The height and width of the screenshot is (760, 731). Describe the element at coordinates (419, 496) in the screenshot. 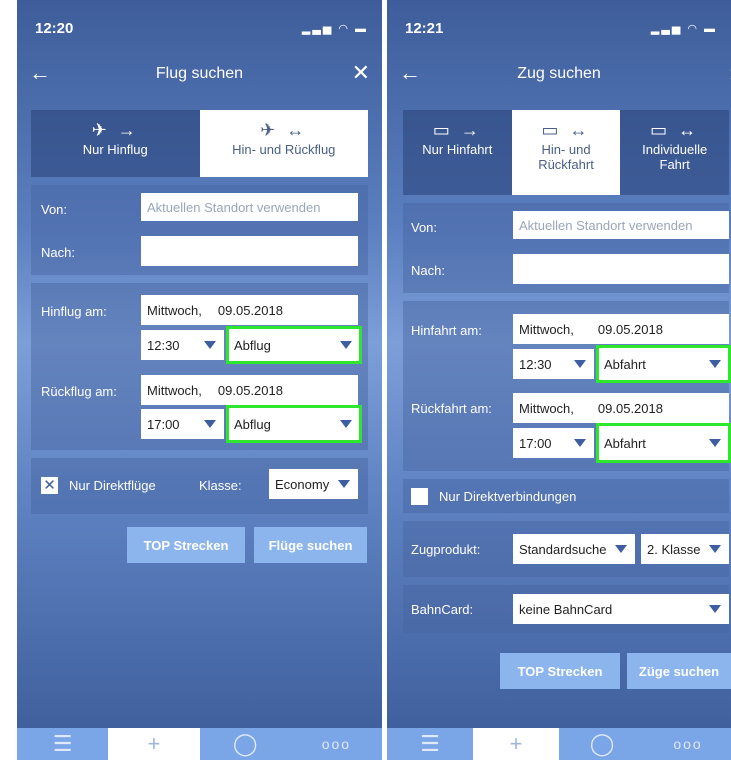

I see `direct-connections-checkbox` at that location.